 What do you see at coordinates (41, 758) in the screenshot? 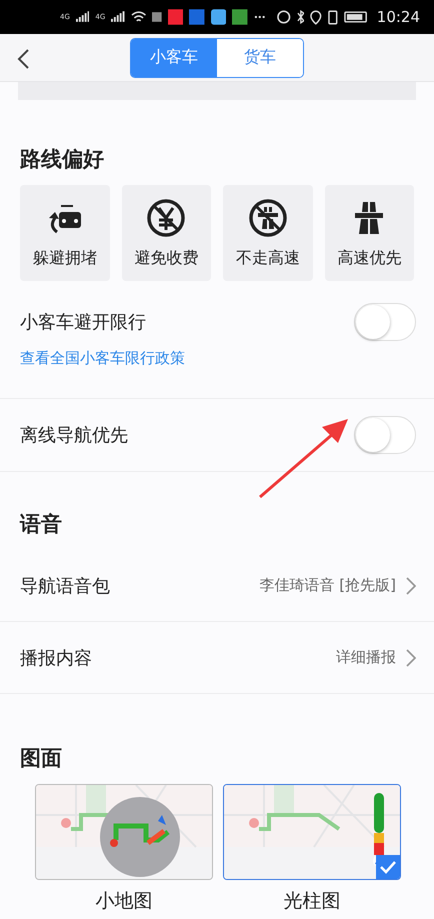
I see `section-title: 图面` at bounding box center [41, 758].